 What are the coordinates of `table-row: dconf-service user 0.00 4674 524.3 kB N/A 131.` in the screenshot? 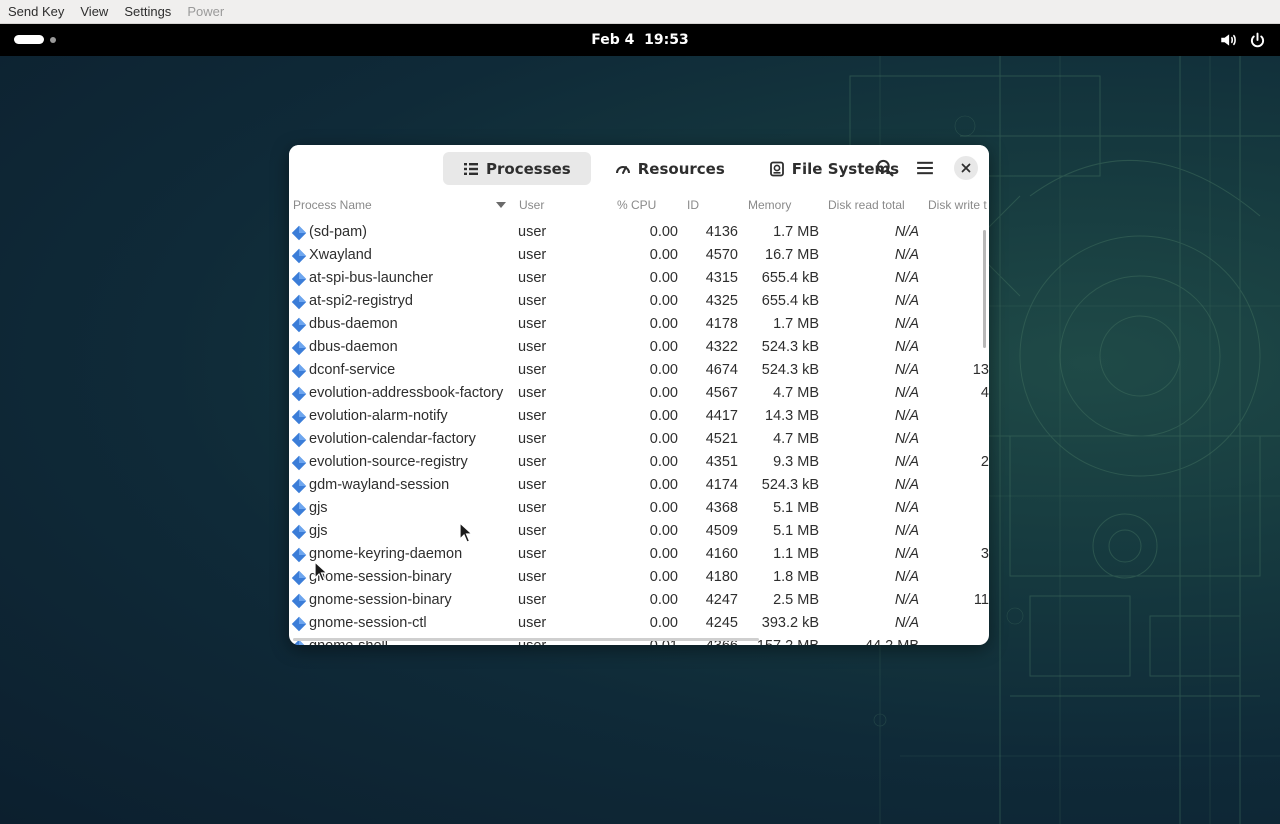 It's located at (639, 371).